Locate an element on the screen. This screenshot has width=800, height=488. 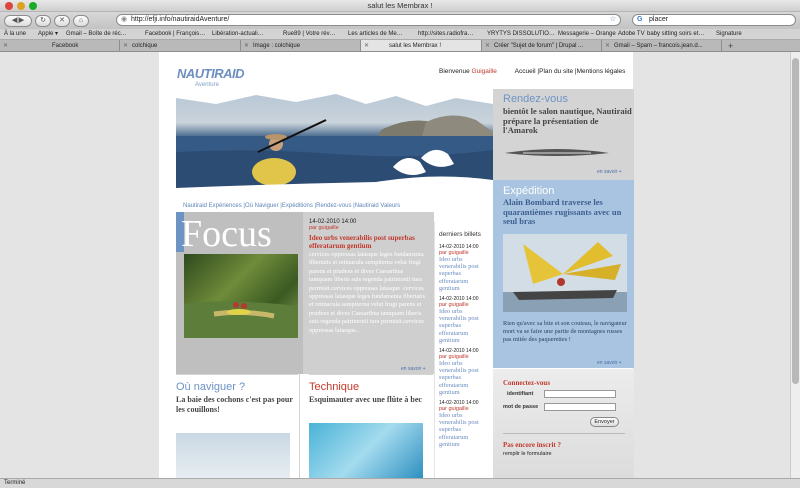
bookmark-item: Adobe TV is located at coordinates (631, 34).